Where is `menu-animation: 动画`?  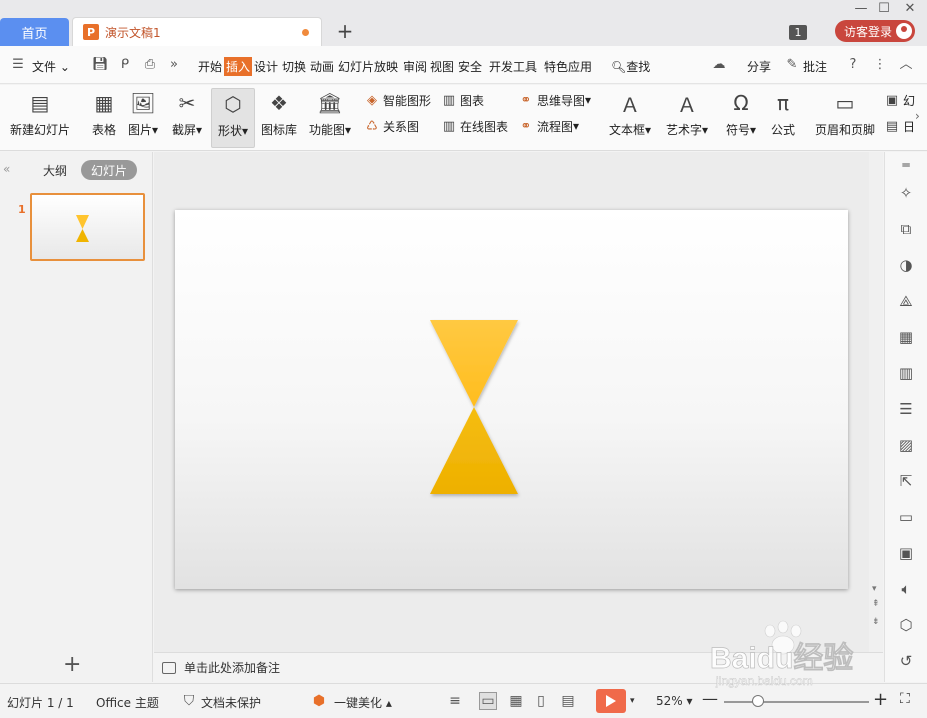
menu-animation: 动画 is located at coordinates (322, 66).